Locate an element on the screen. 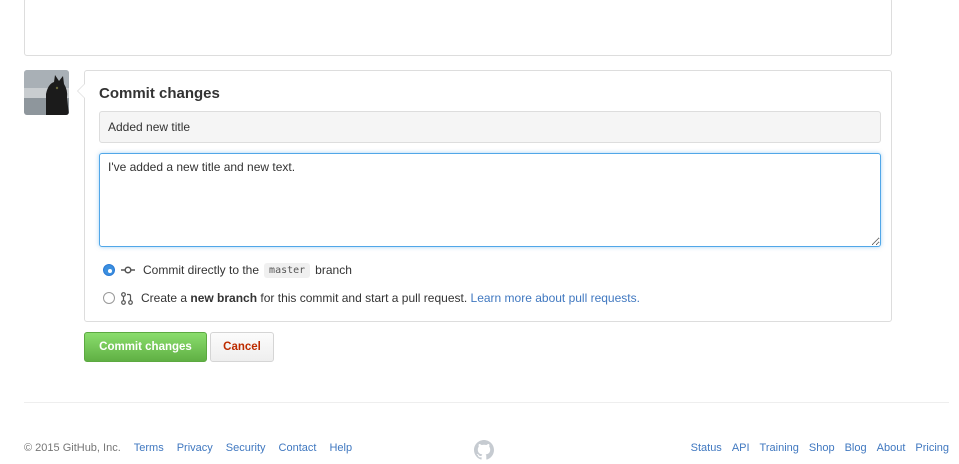 This screenshot has width=959, height=464. footer-link-blog: Blog is located at coordinates (856, 448).